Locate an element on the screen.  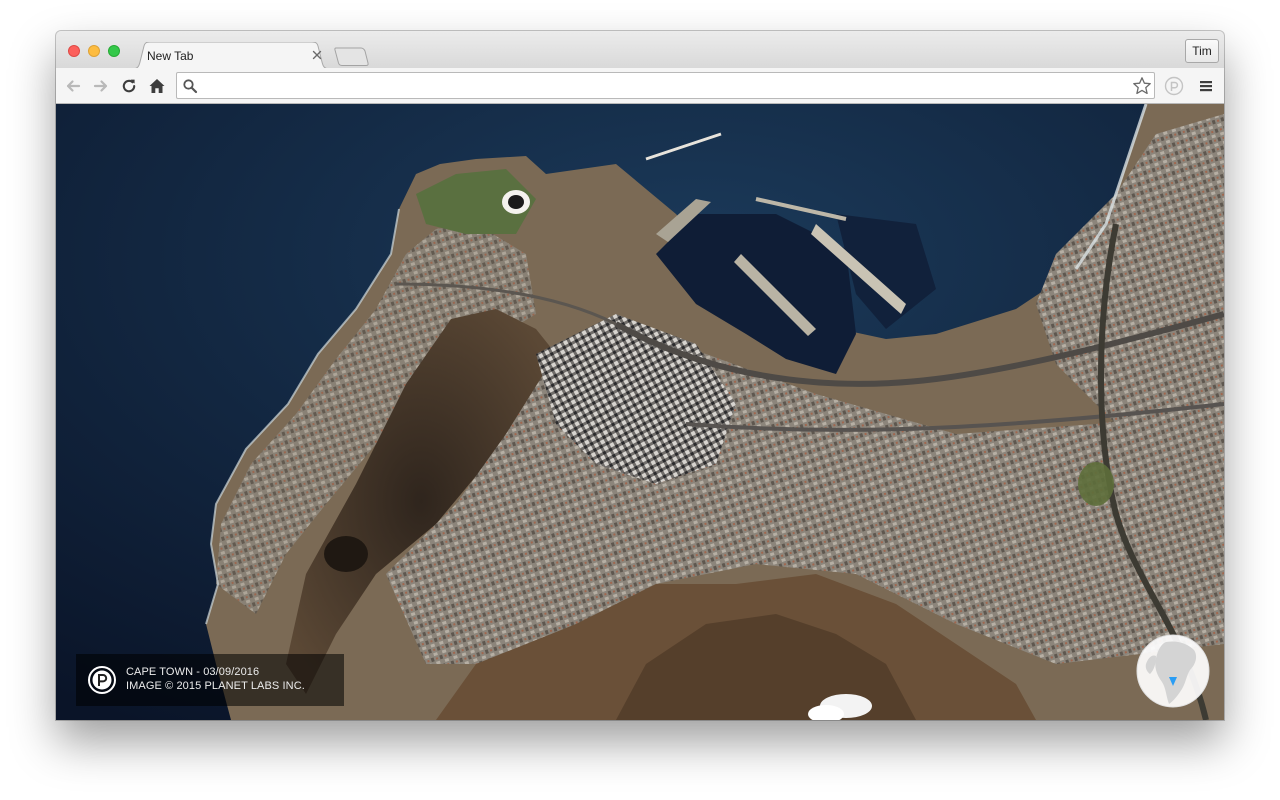
tab-close-icon is located at coordinates (317, 55).